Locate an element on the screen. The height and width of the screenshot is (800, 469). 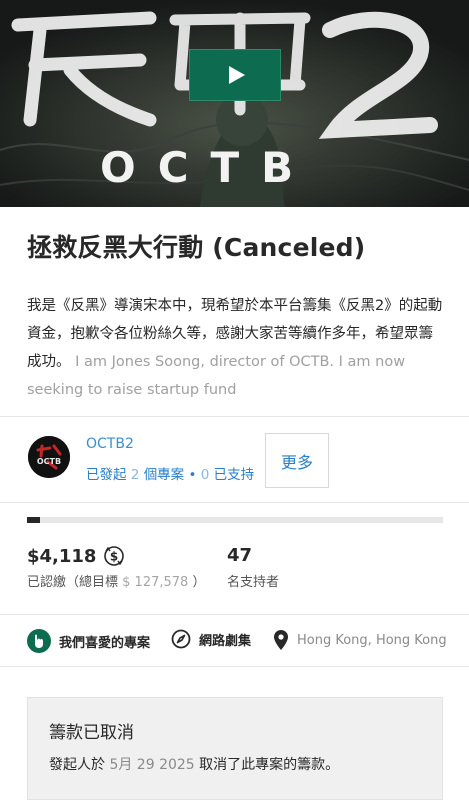
pledged-label: 已認繳（總目標 is located at coordinates (73, 582).